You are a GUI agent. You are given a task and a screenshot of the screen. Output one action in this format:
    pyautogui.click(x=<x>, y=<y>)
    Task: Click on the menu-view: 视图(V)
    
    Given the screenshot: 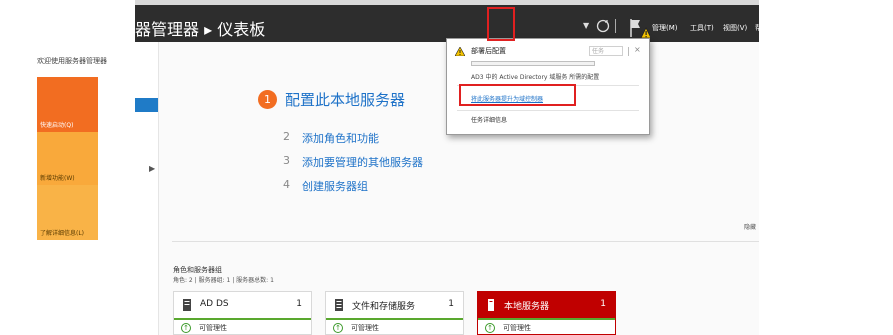 What is the action you would take?
    pyautogui.click(x=735, y=28)
    